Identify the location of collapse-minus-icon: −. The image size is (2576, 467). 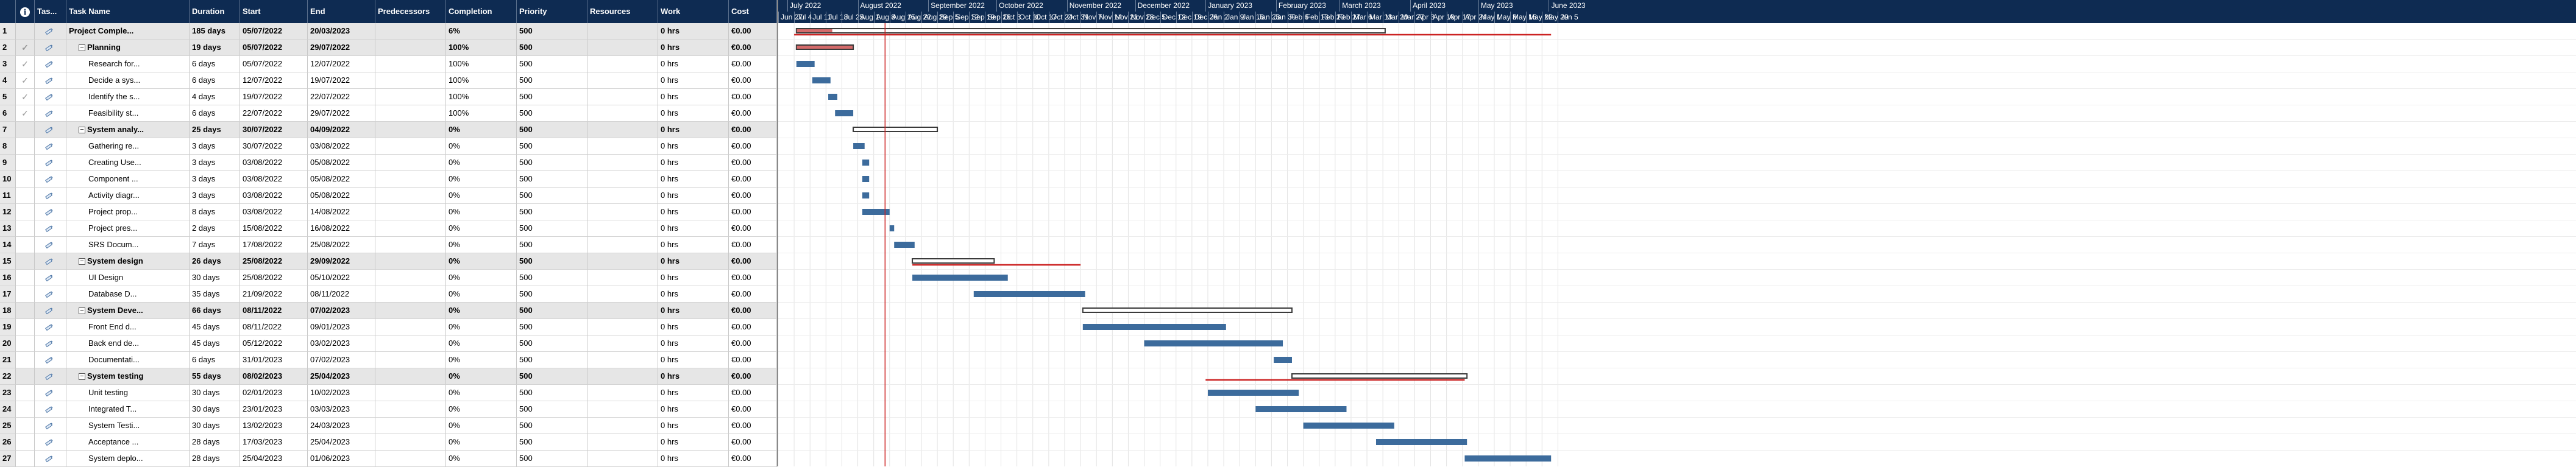
(82, 130).